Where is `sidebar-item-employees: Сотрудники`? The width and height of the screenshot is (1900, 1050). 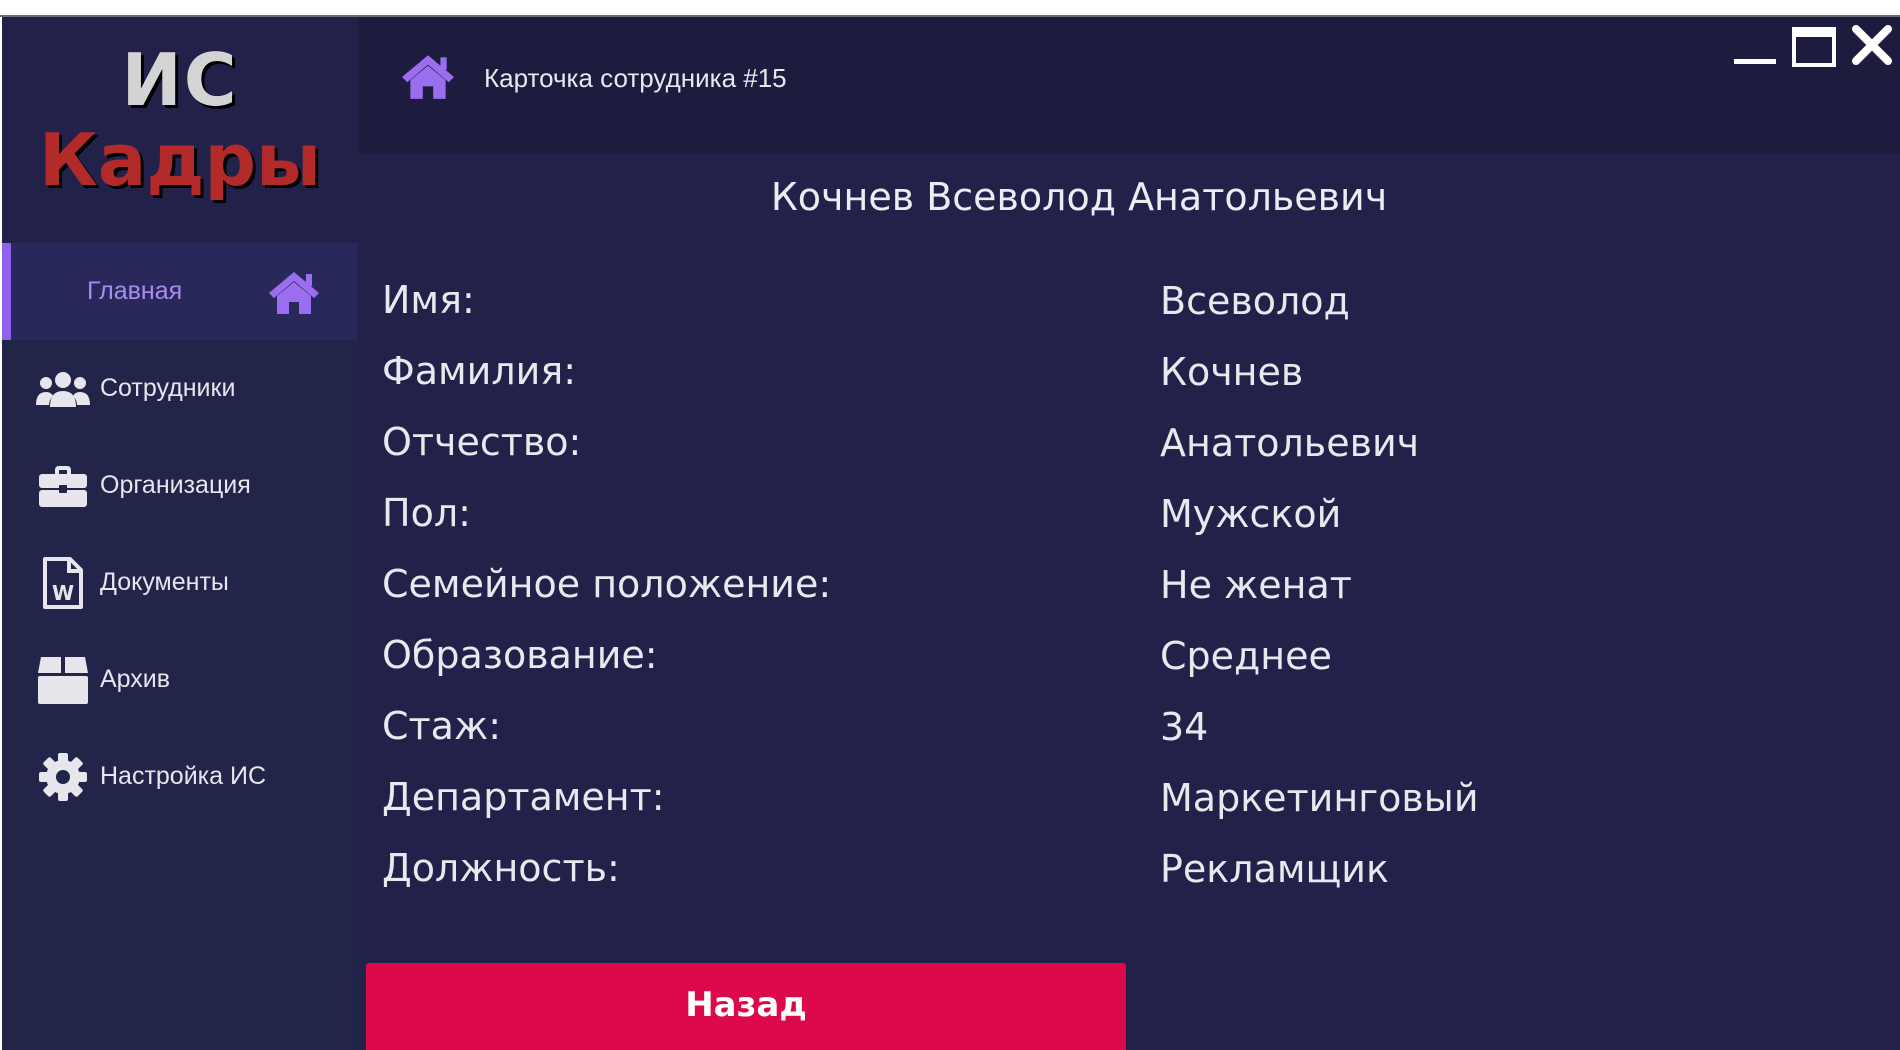
sidebar-item-employees: Сотрудники is located at coordinates (180, 388).